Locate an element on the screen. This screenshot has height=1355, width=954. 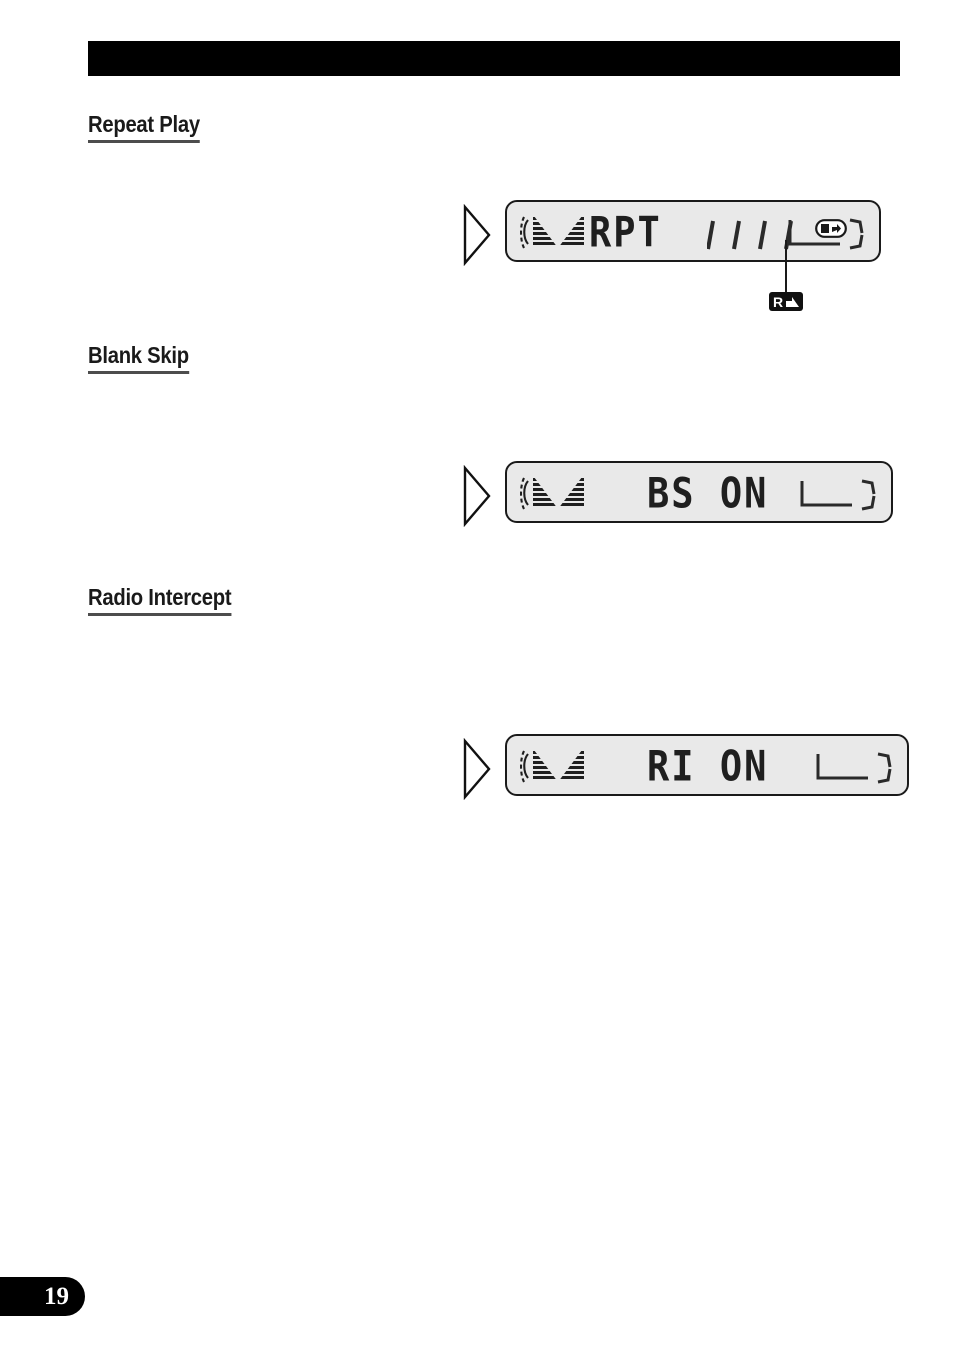
lcd-text-blank-skip: BS ON is located at coordinates (708, 493).